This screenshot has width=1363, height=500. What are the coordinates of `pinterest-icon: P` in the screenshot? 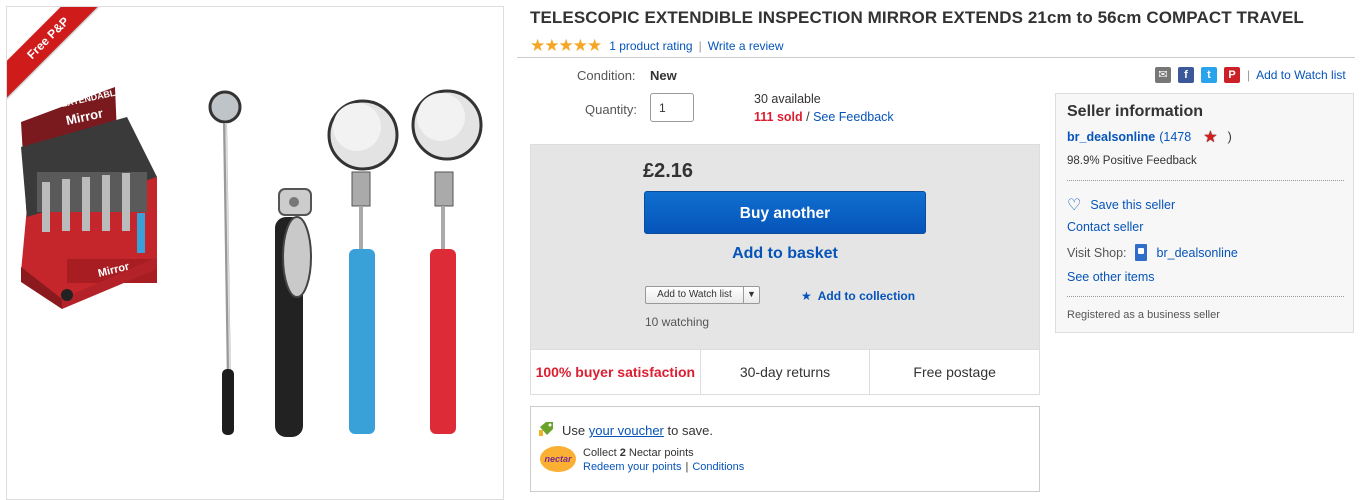 It's located at (1232, 75).